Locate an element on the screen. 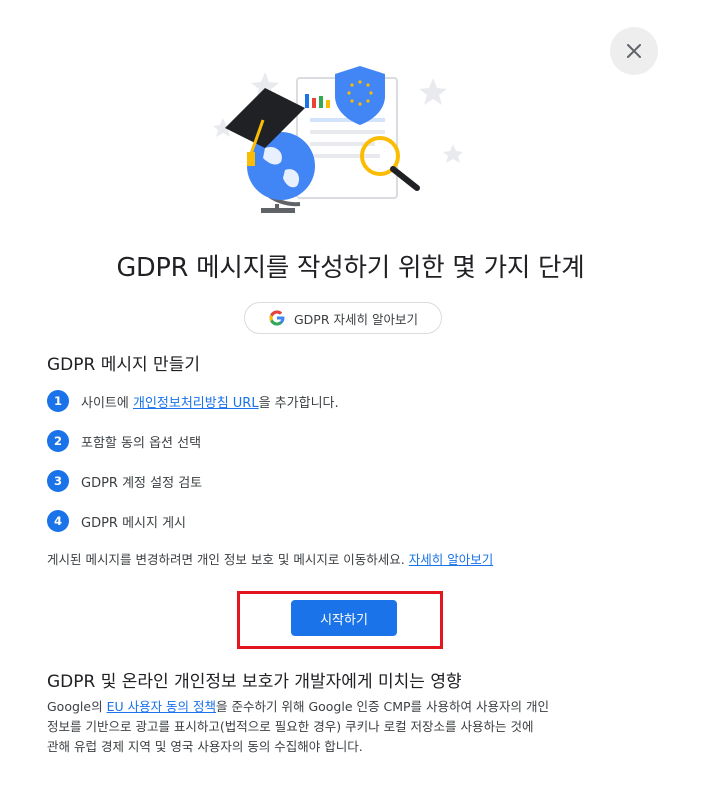  gdpr-illustration is located at coordinates (338, 139).